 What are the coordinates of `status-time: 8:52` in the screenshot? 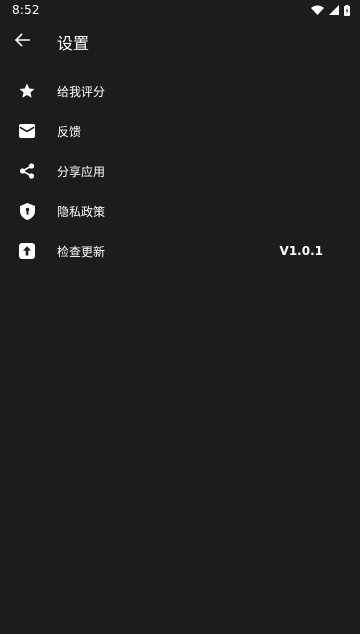 It's located at (26, 10).